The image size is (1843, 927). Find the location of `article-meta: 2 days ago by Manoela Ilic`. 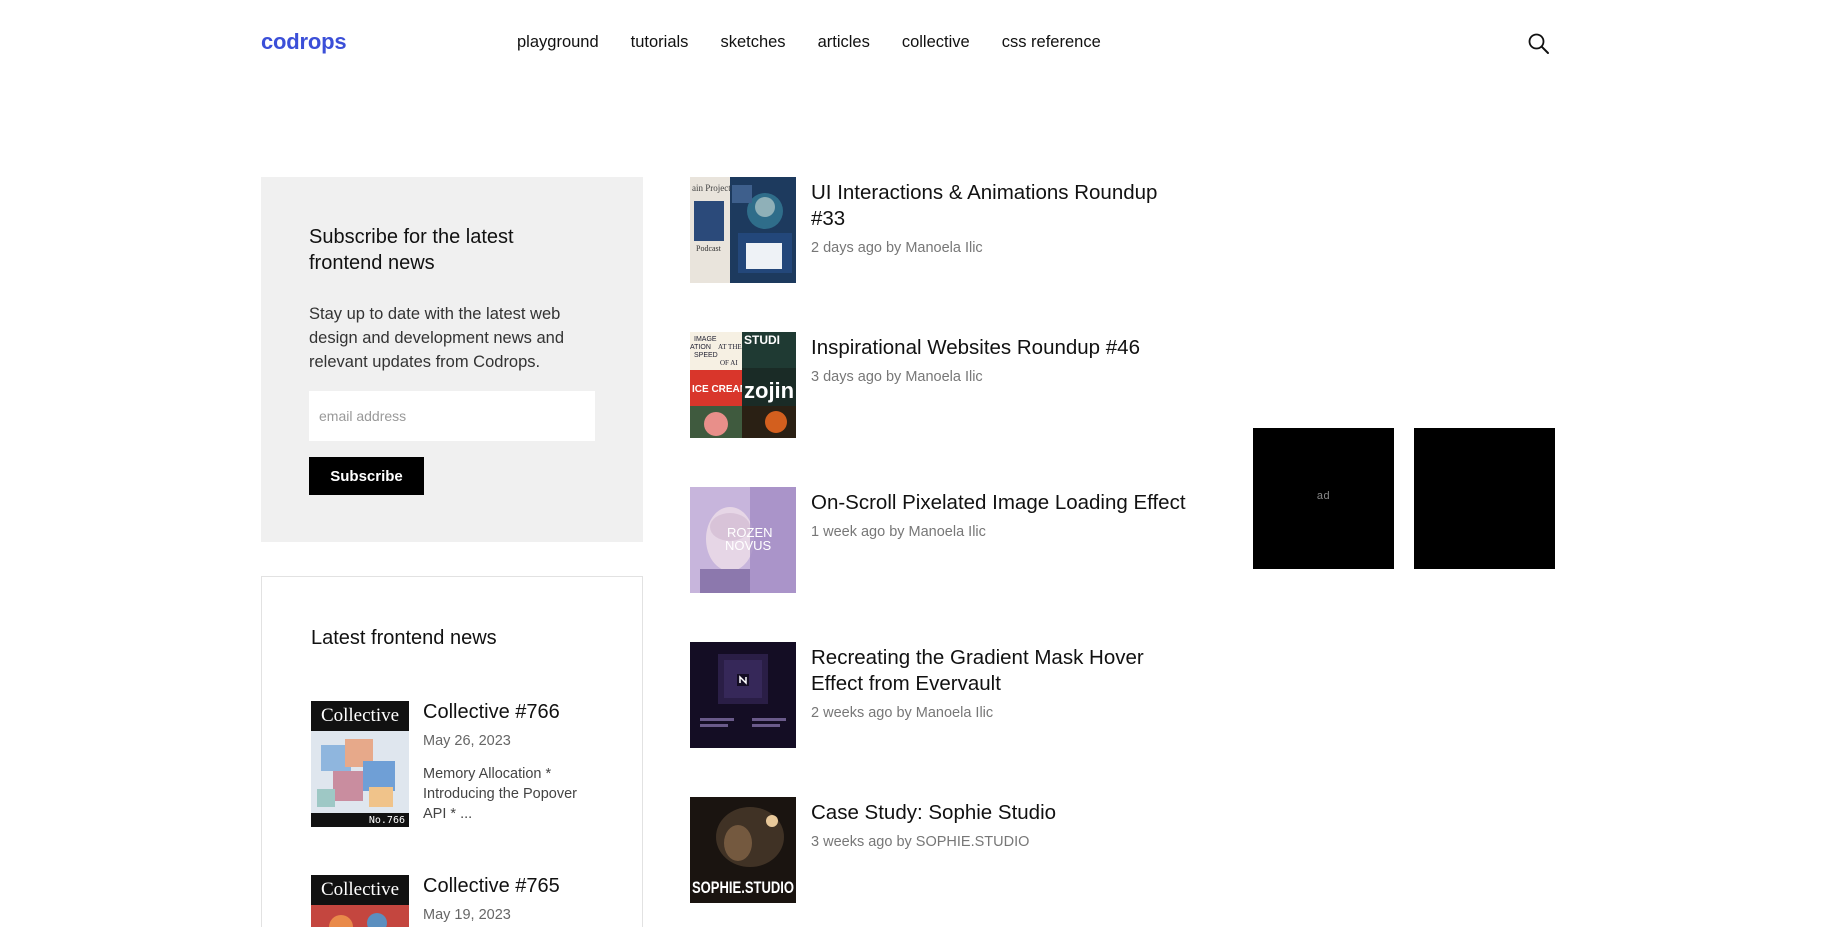

article-meta: 2 days ago by Manoela Ilic is located at coordinates (897, 248).